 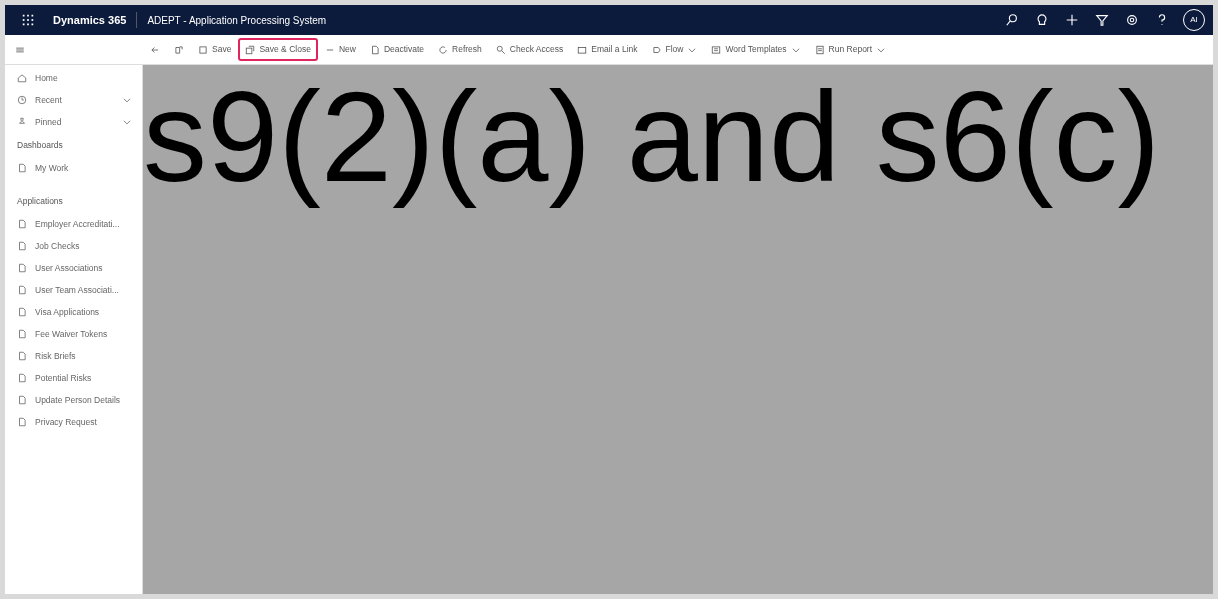 What do you see at coordinates (1102, 20) in the screenshot?
I see `filter-icon` at bounding box center [1102, 20].